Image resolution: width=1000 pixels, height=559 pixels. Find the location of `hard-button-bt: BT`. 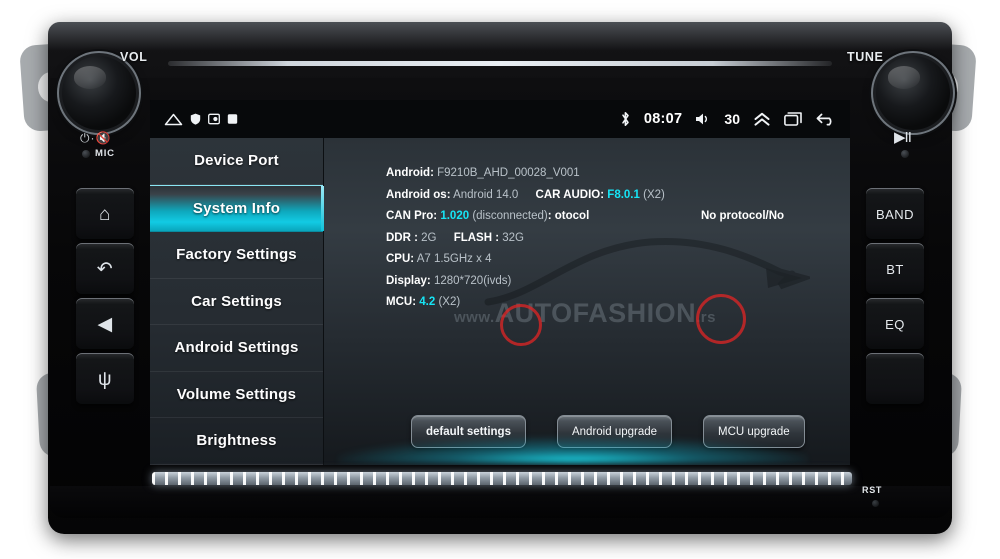

hard-button-bt: BT is located at coordinates (895, 269).